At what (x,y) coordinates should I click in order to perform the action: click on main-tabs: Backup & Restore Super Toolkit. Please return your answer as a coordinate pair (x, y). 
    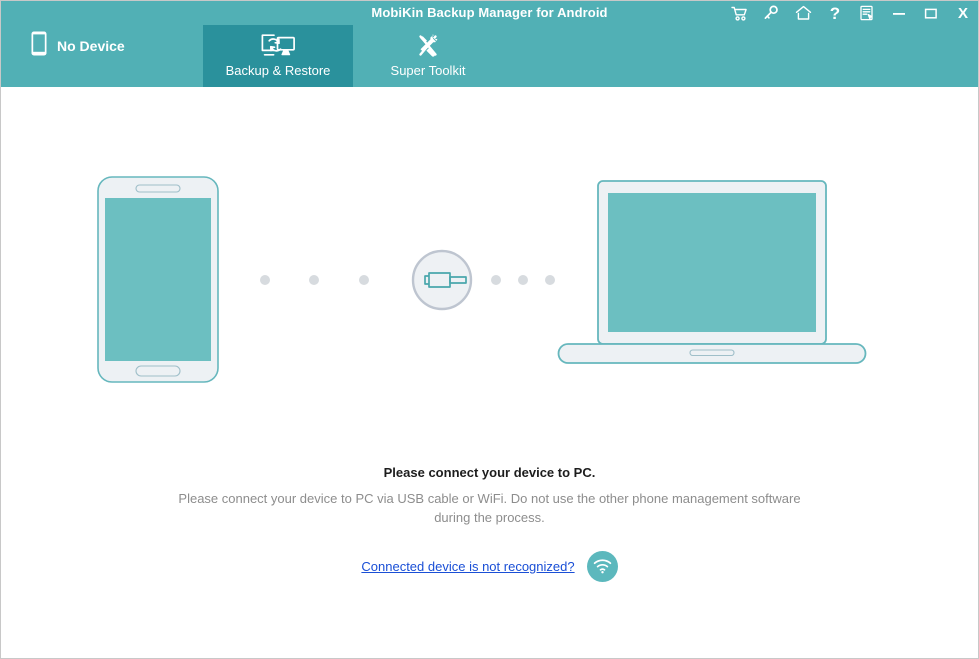
    Looking at the image, I should click on (353, 56).